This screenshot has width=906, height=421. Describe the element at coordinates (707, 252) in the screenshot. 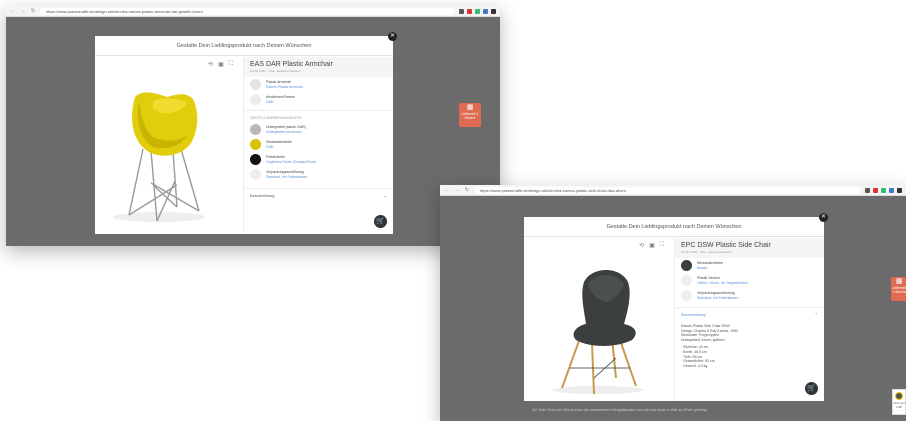

I see `product-subtitle: Art.Nr. DSW · Vitra · Eames Collection` at that location.